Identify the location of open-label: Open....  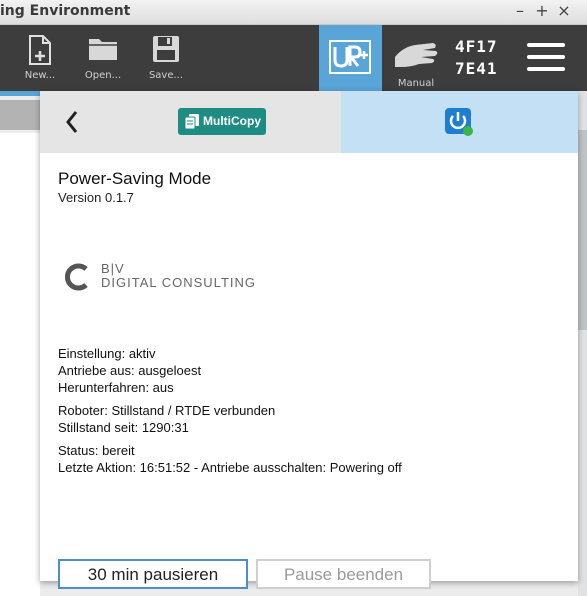
(103, 75).